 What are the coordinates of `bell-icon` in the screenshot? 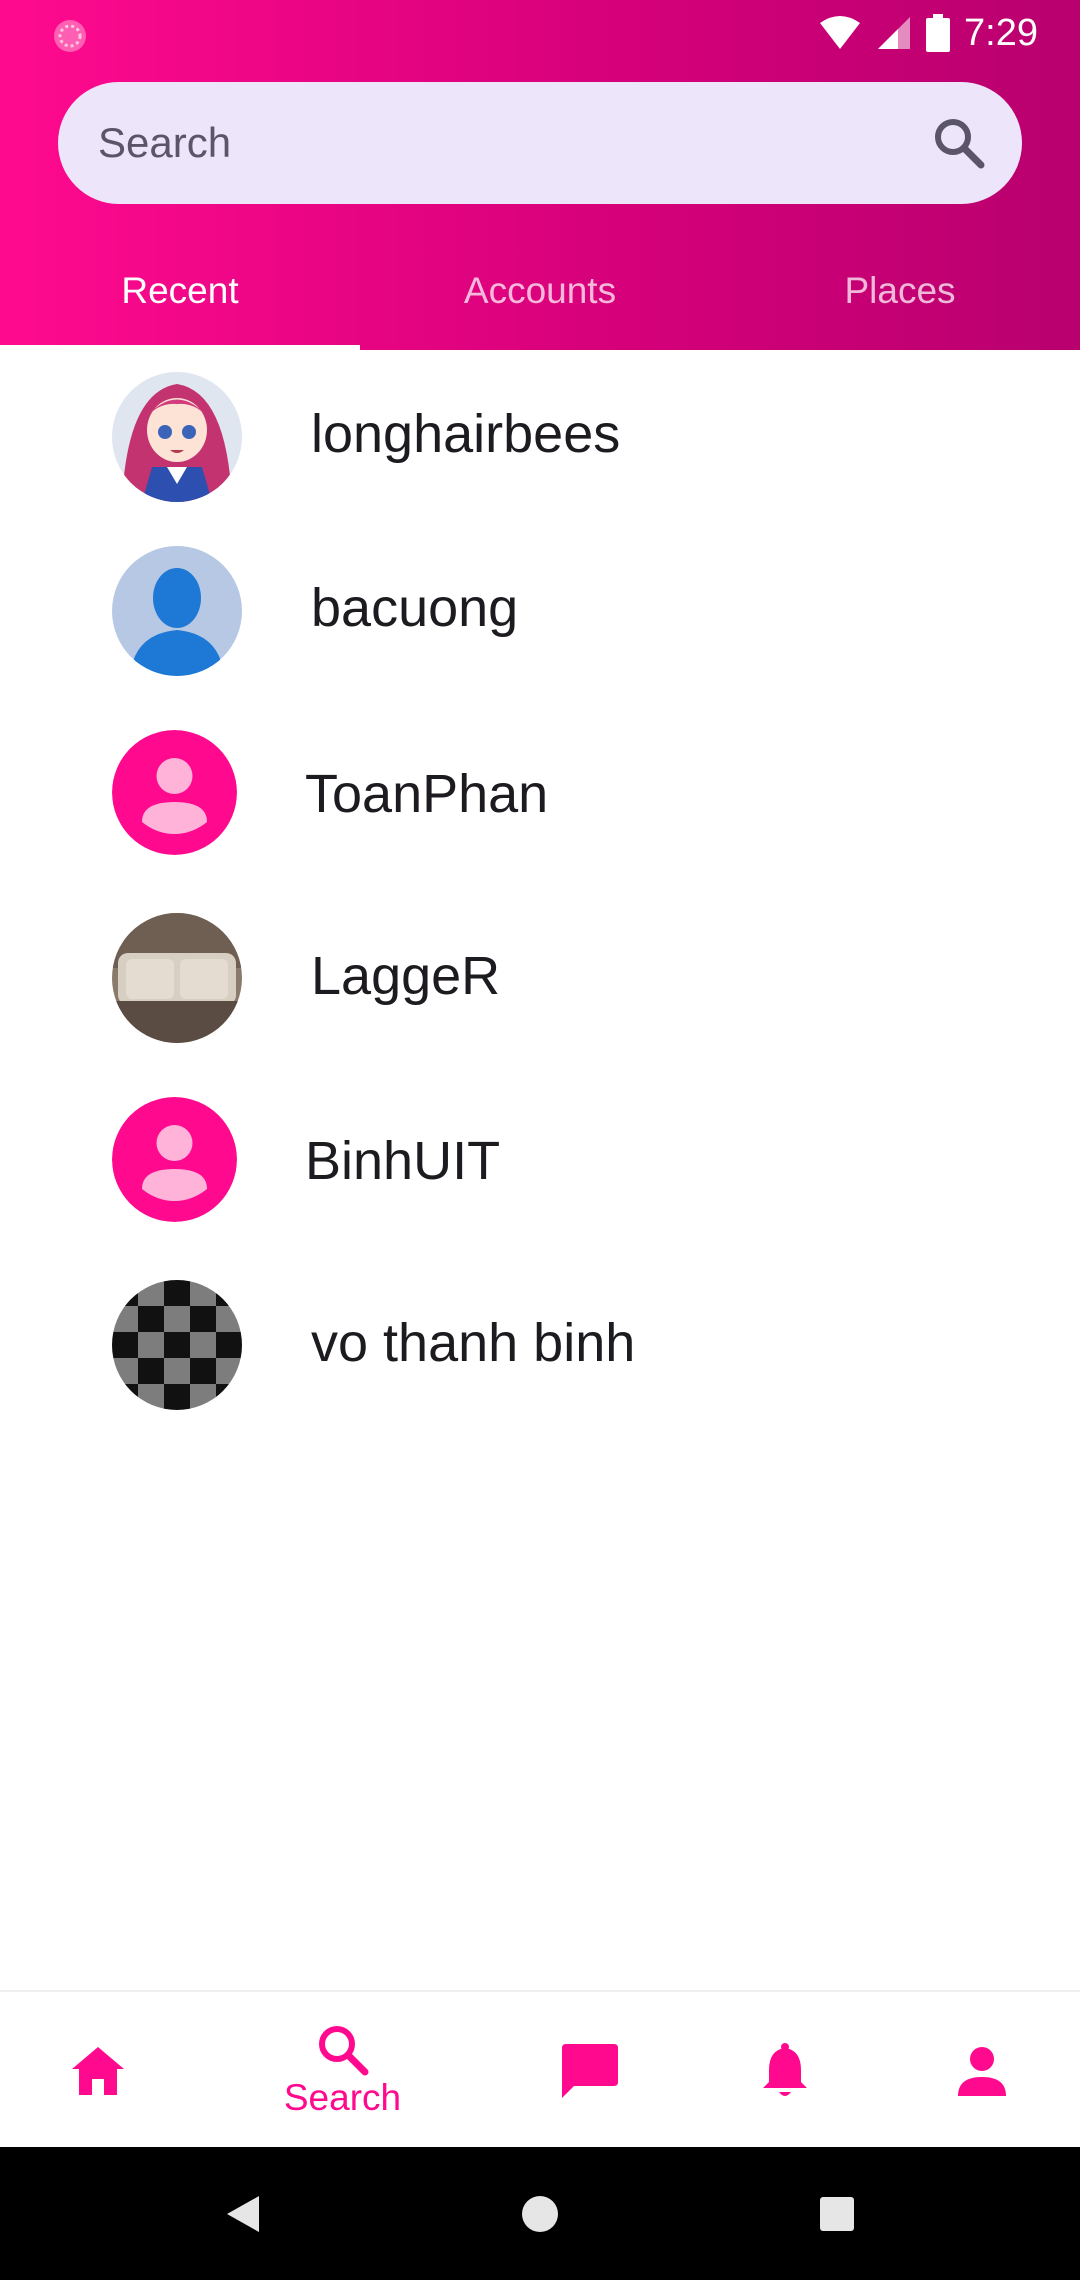 It's located at (785, 2069).